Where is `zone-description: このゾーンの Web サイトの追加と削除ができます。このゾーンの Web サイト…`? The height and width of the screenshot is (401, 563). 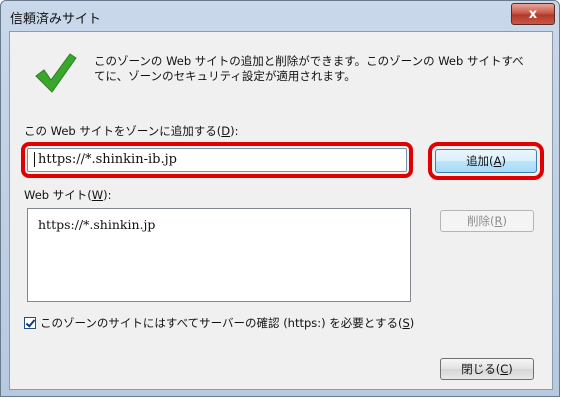
zone-description: このゾーンの Web サイトの追加と削除ができます。このゾーンの Web サイト… is located at coordinates (309, 68).